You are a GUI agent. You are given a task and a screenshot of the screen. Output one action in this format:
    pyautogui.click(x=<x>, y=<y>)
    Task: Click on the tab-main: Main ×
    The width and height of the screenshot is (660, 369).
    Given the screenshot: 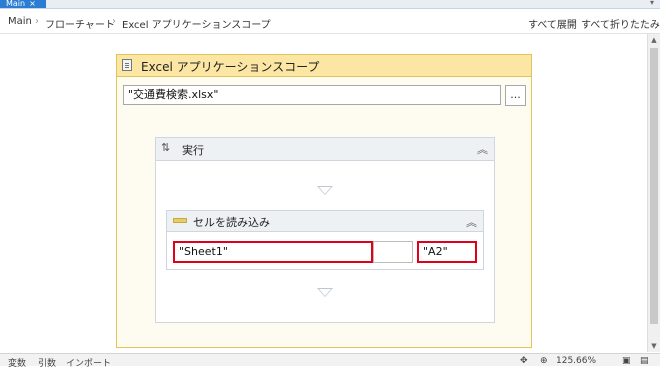 What is the action you would take?
    pyautogui.click(x=23, y=4)
    